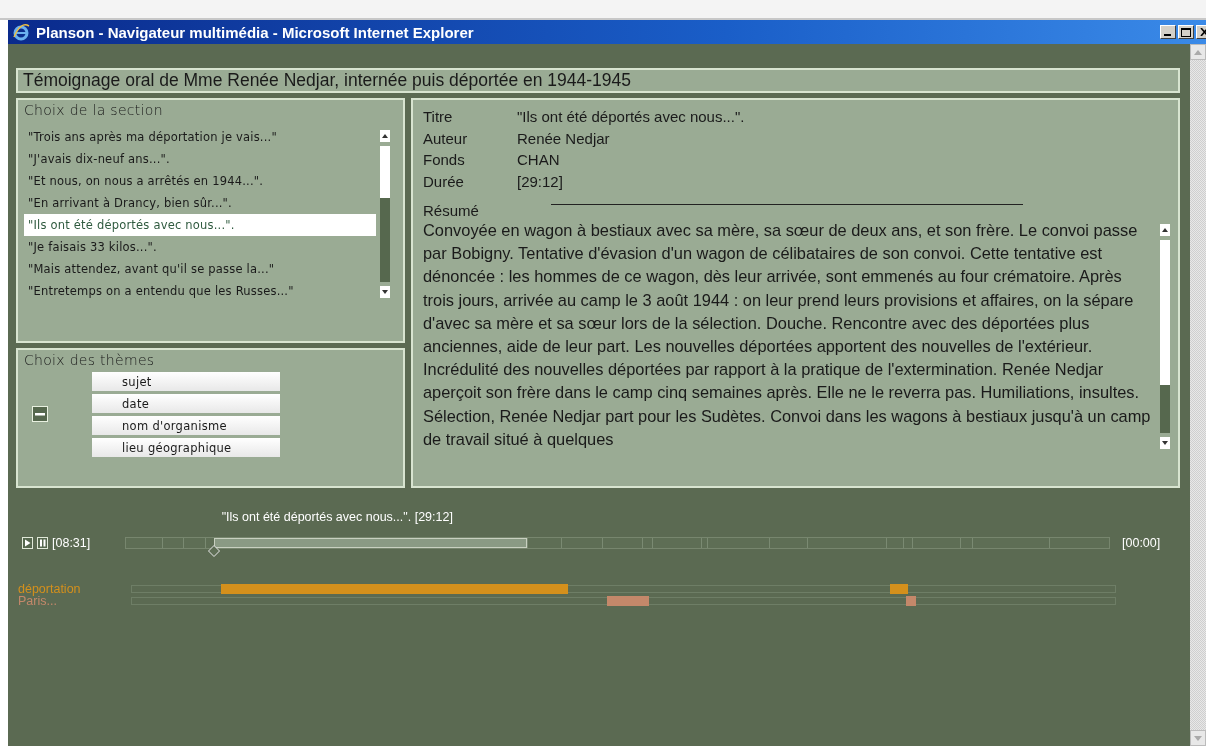  I want to click on maximize-button, so click(1186, 32).